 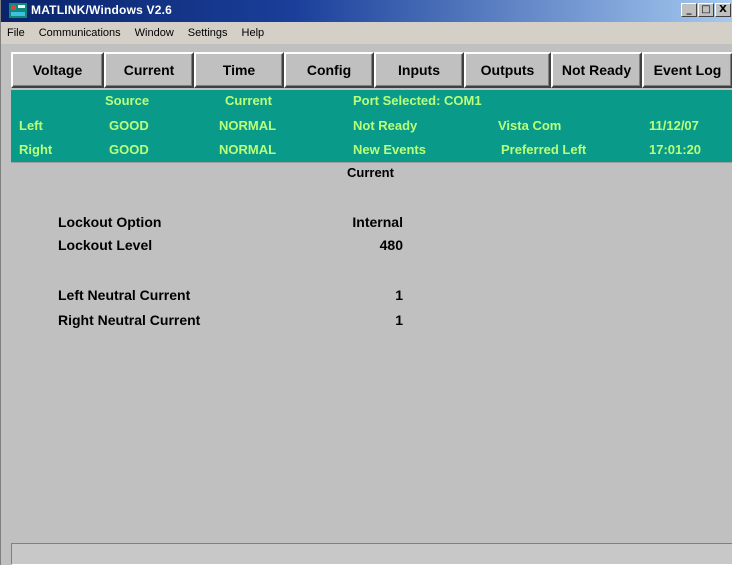 I want to click on close-button: X, so click(x=723, y=10).